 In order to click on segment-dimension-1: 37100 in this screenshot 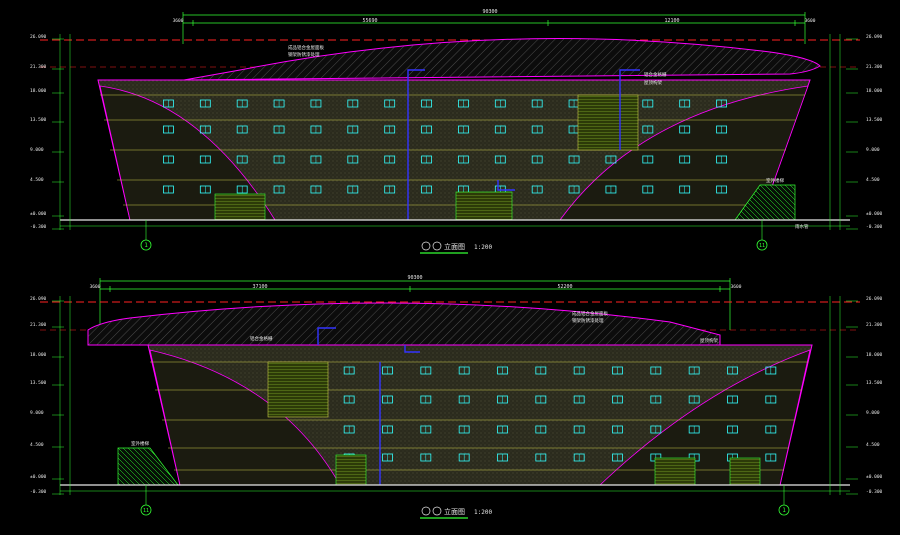, I will do `click(259, 287)`.